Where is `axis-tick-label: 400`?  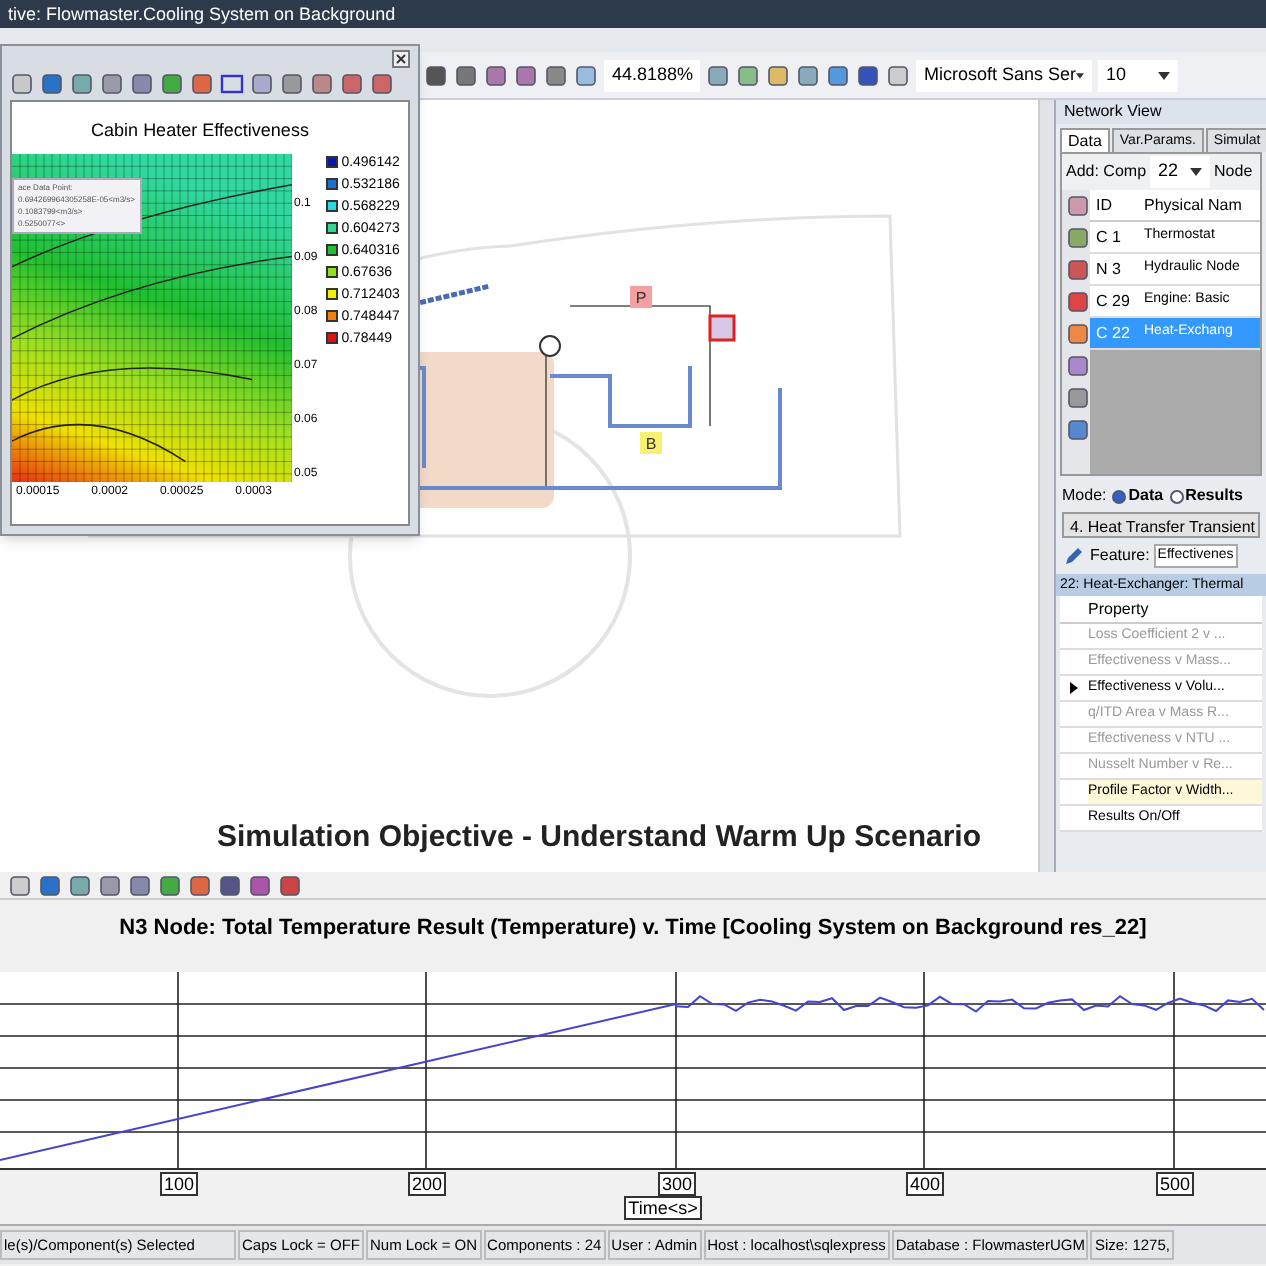 axis-tick-label: 400 is located at coordinates (925, 1184).